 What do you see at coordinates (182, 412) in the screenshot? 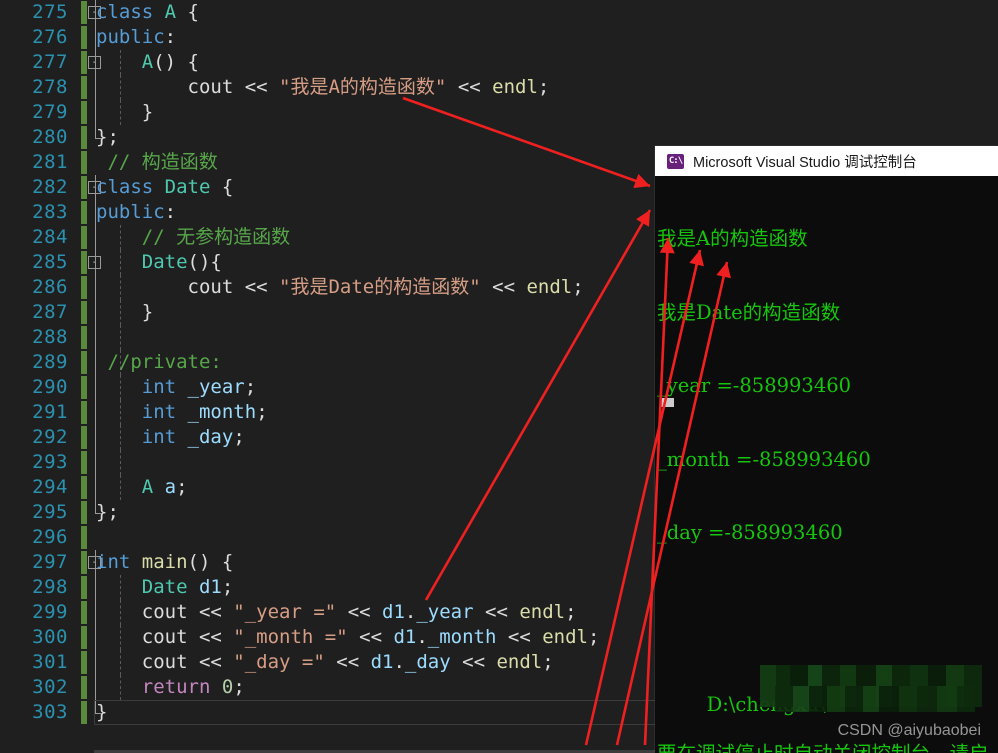
I see `code-text: int _month;` at bounding box center [182, 412].